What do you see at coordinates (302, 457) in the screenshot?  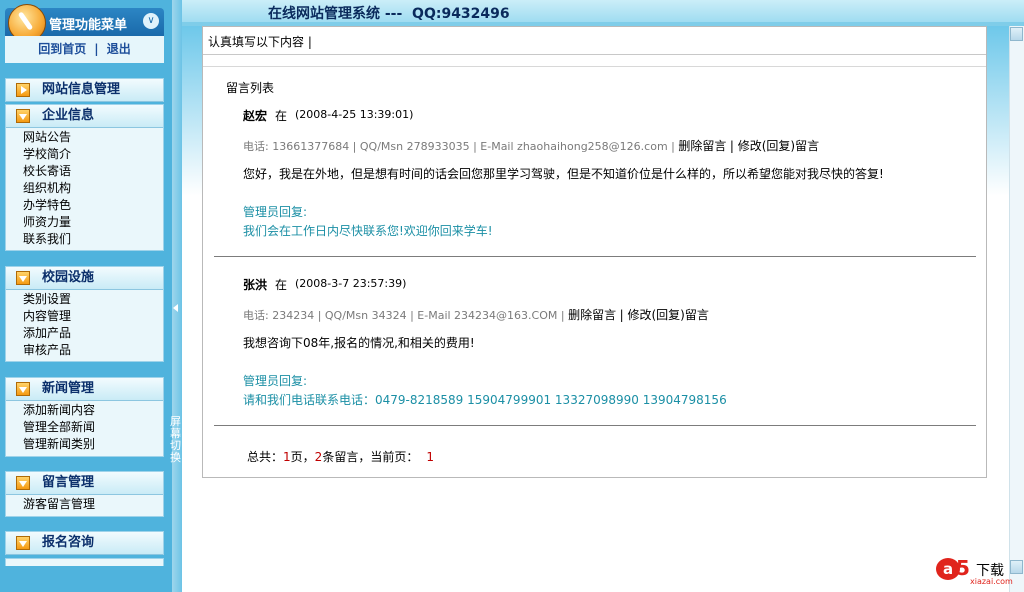 I see `pager-pages-suffix: 页，` at bounding box center [302, 457].